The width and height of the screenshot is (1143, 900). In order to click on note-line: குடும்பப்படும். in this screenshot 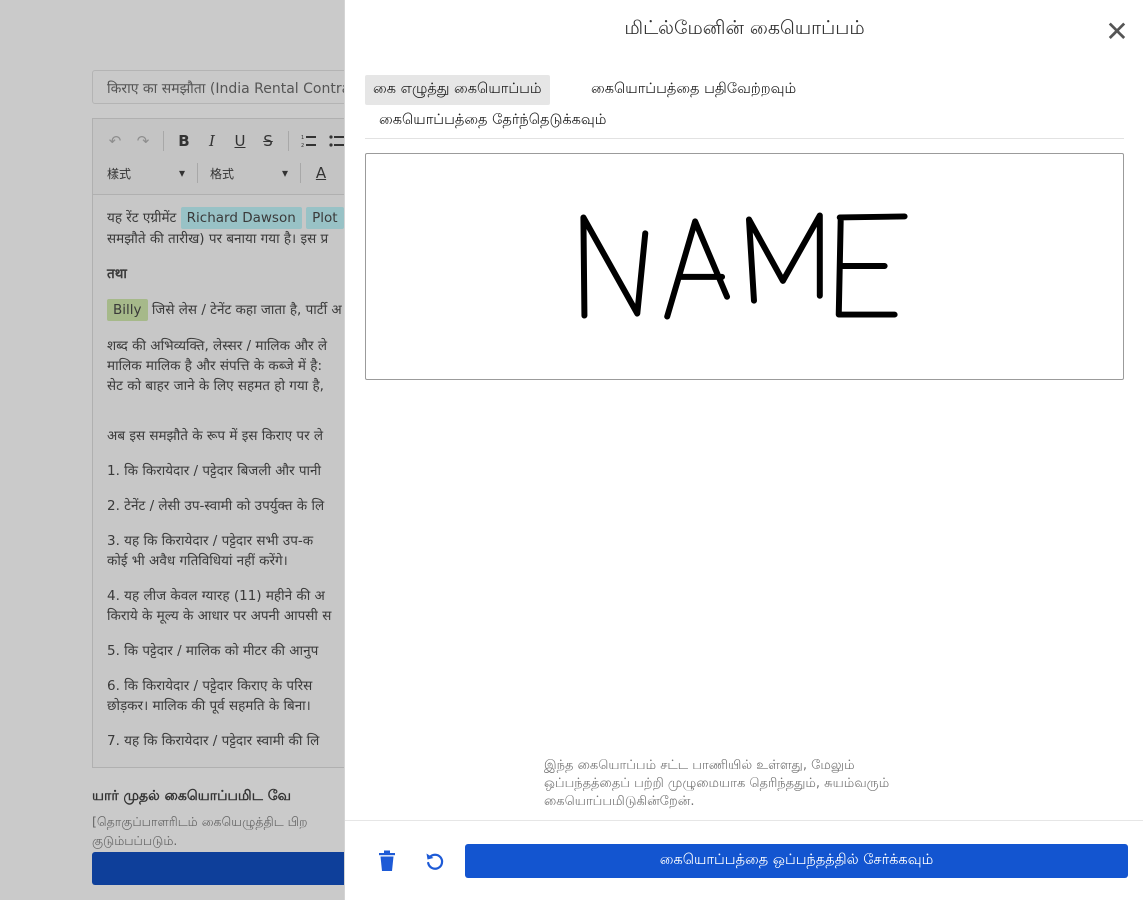, I will do `click(135, 840)`.